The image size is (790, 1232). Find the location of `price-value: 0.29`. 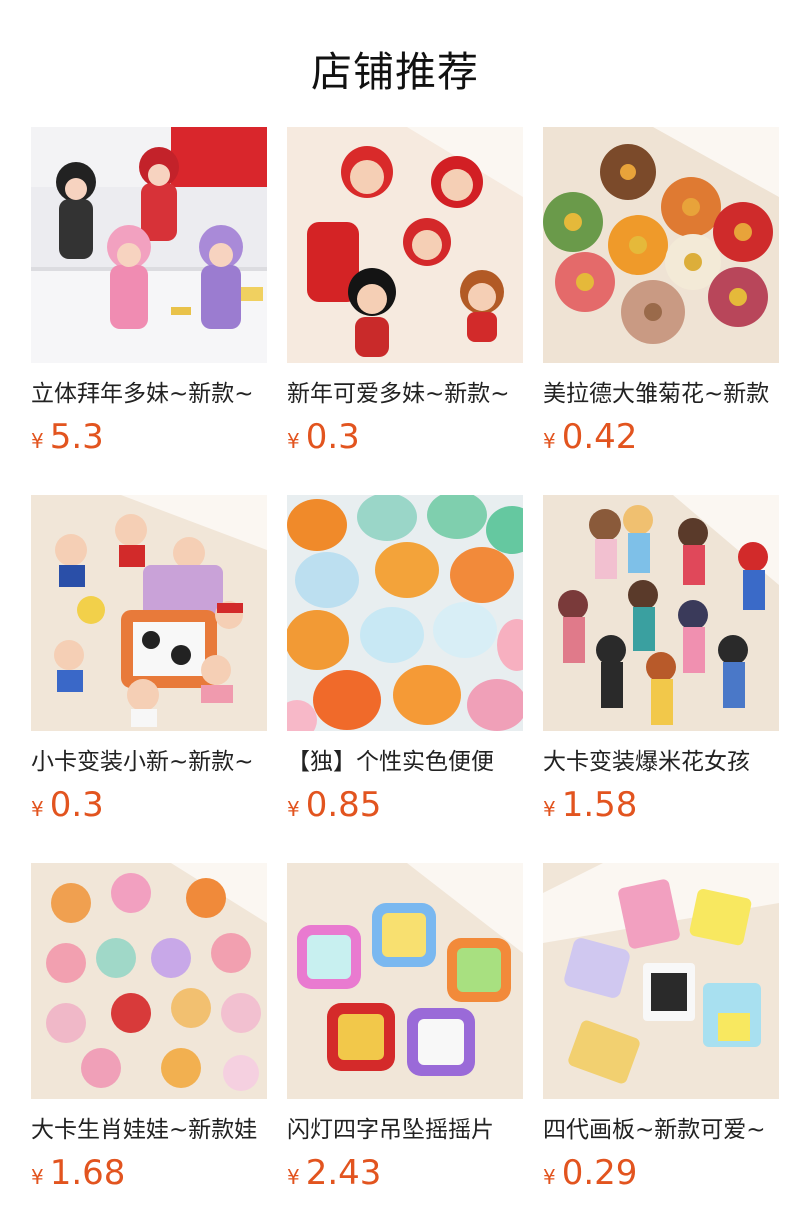

price-value: 0.29 is located at coordinates (599, 1173).